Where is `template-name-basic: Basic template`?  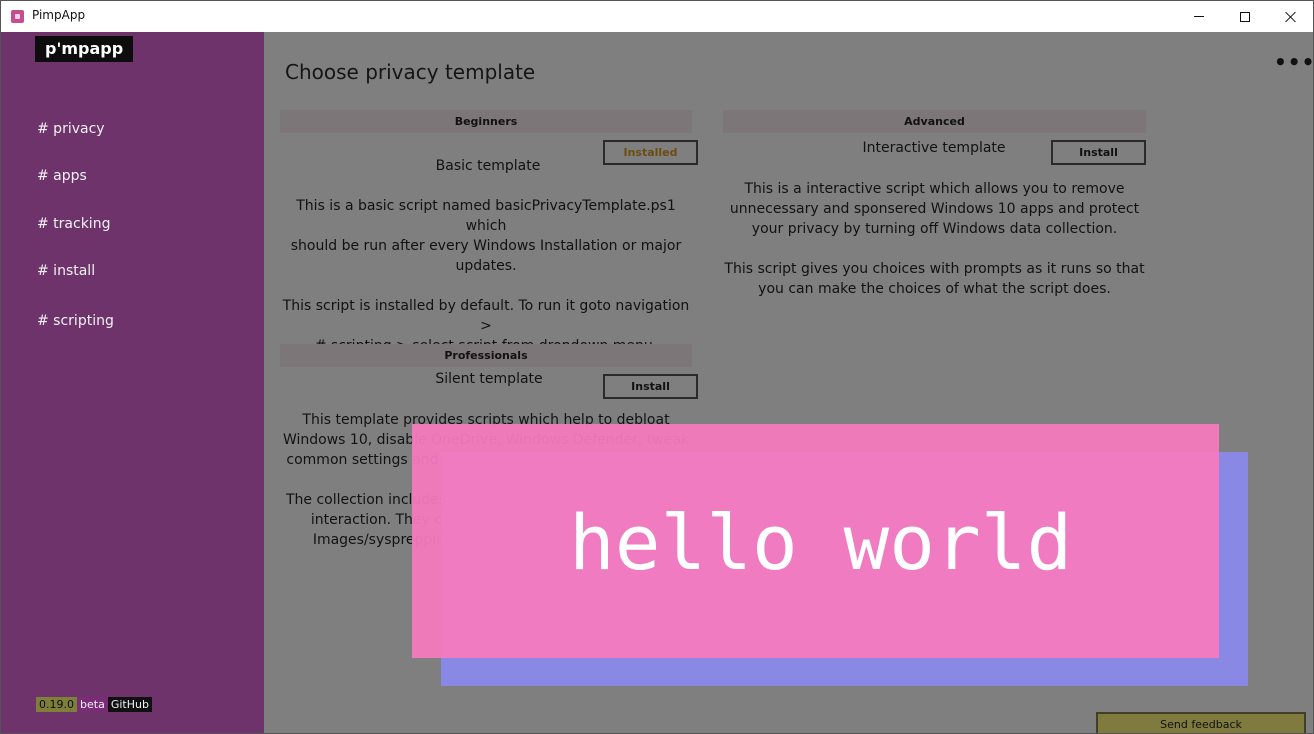
template-name-basic: Basic template is located at coordinates (488, 166).